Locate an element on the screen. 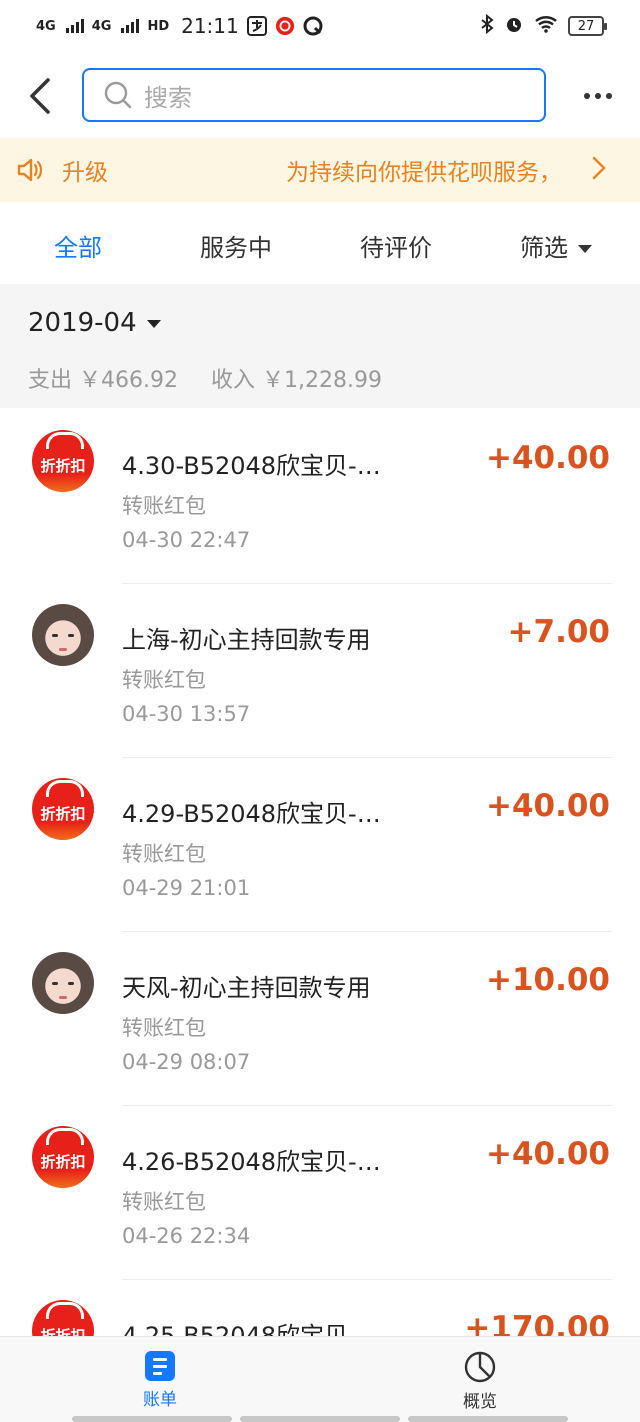  battery-icon: 27 is located at coordinates (587, 26).